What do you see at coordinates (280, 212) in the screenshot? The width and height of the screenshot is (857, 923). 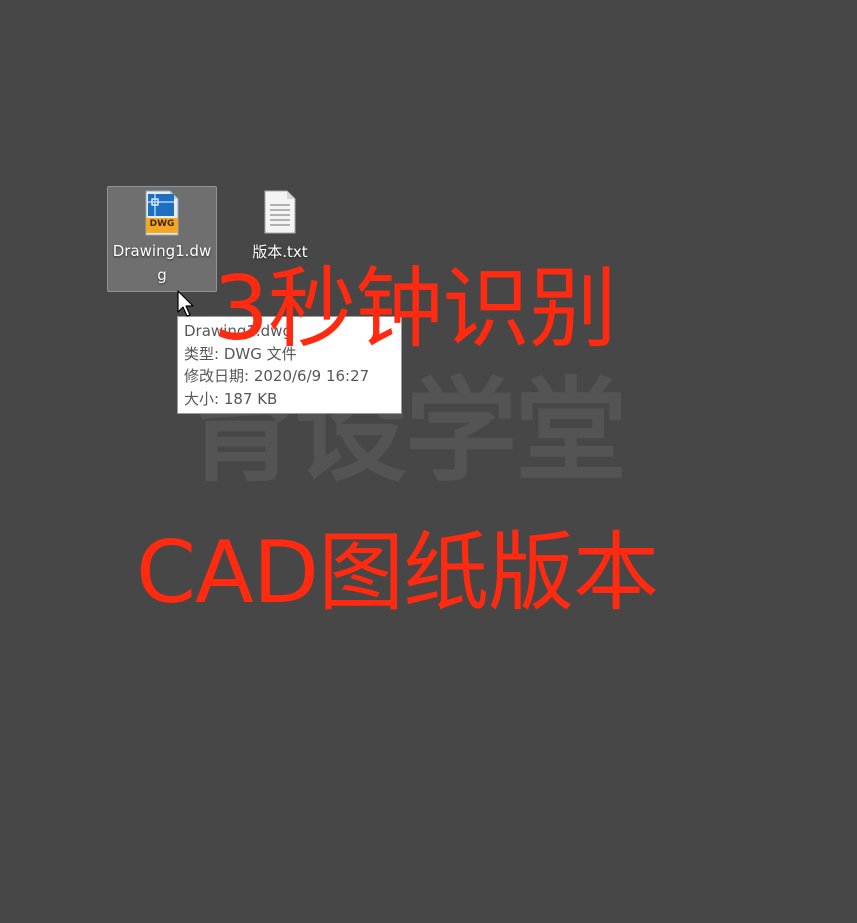 I see `text-file-icon` at bounding box center [280, 212].